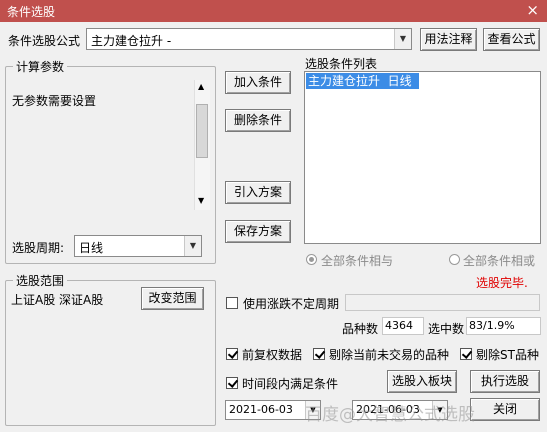 This screenshot has height=432, width=547. I want to click on pre-adjust-checkbox, so click(232, 354).